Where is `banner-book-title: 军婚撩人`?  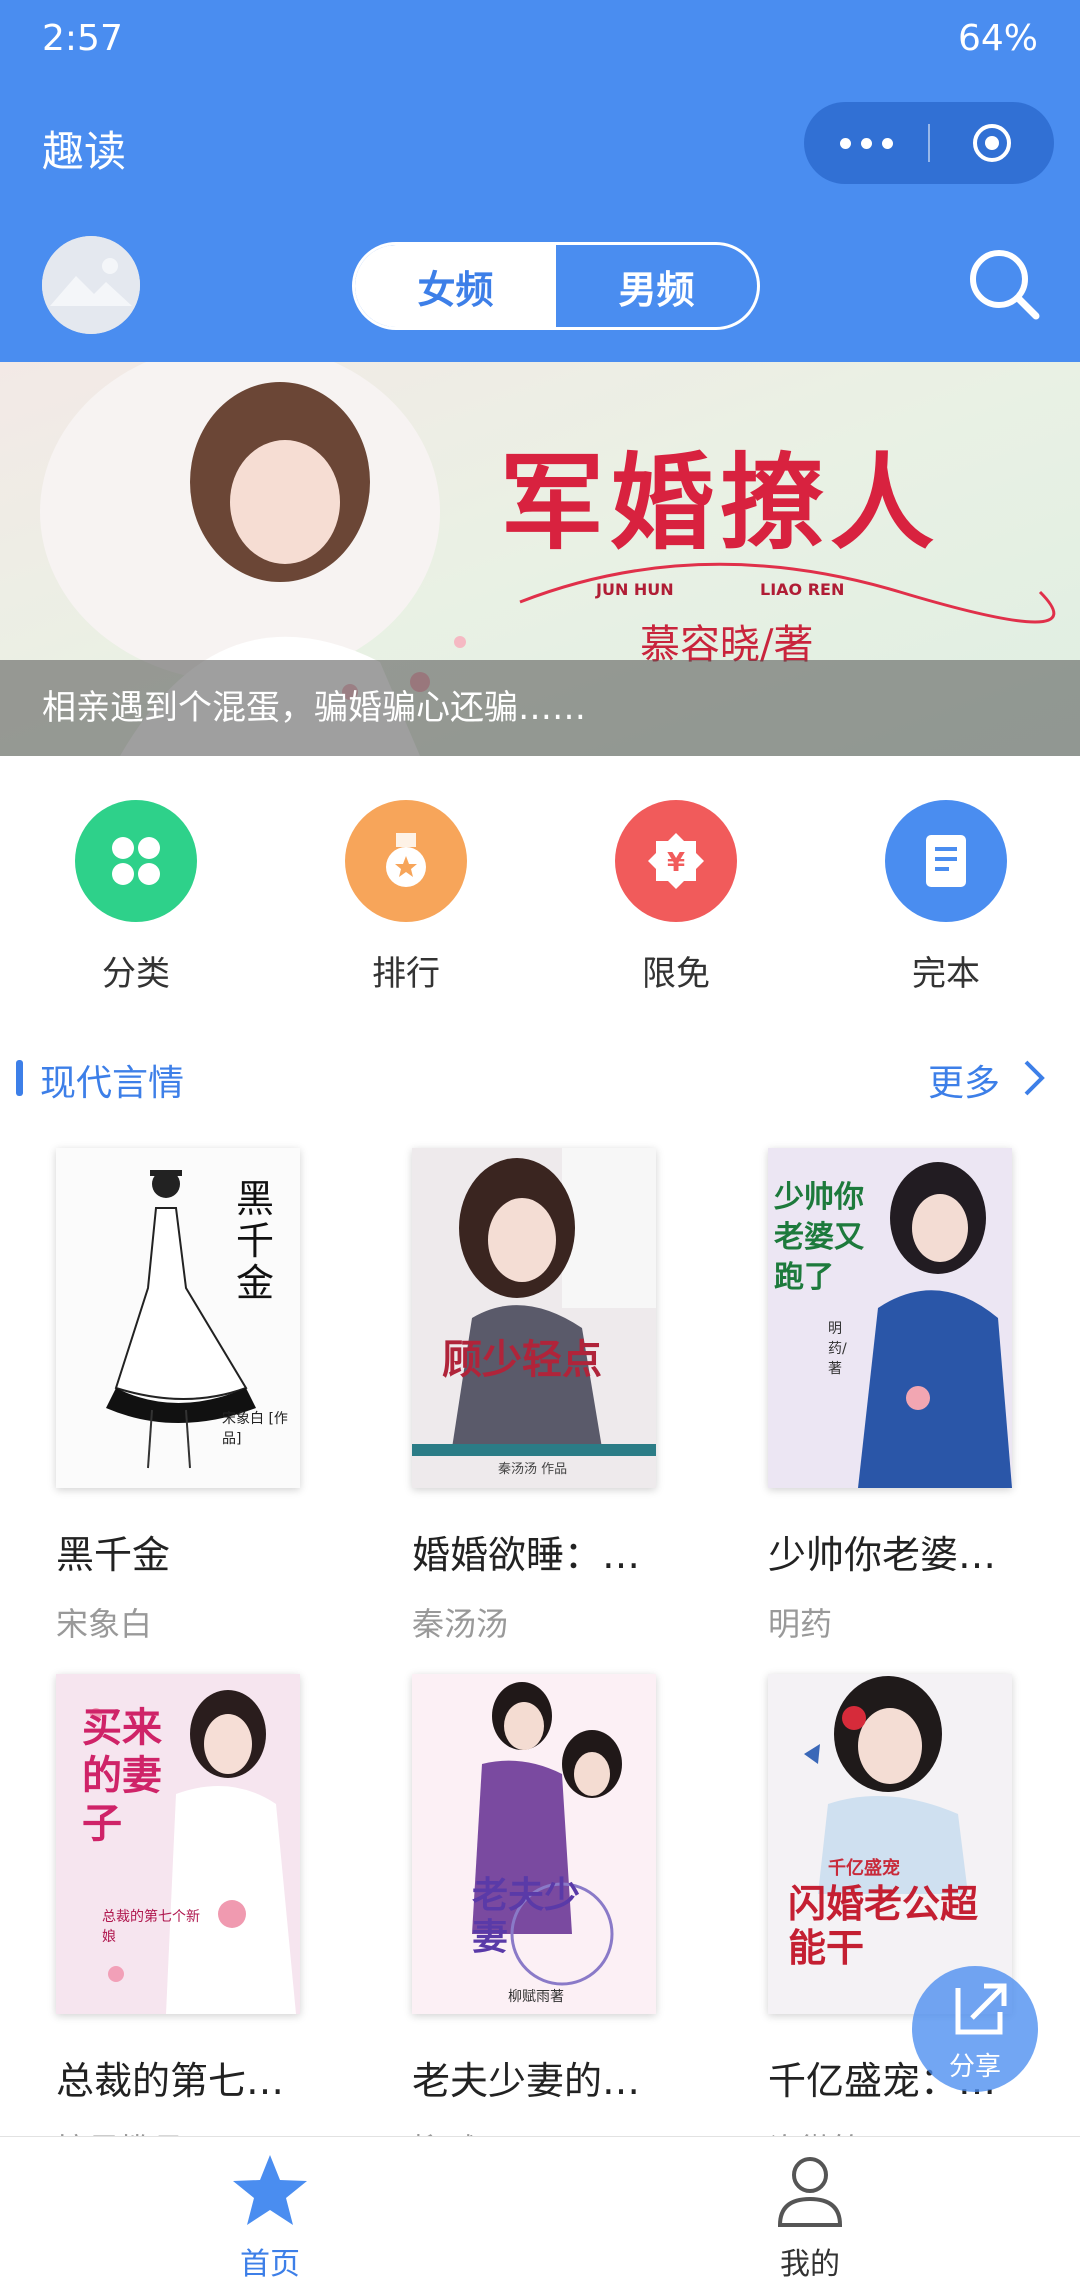 banner-book-title: 军婚撩人 is located at coordinates (720, 502).